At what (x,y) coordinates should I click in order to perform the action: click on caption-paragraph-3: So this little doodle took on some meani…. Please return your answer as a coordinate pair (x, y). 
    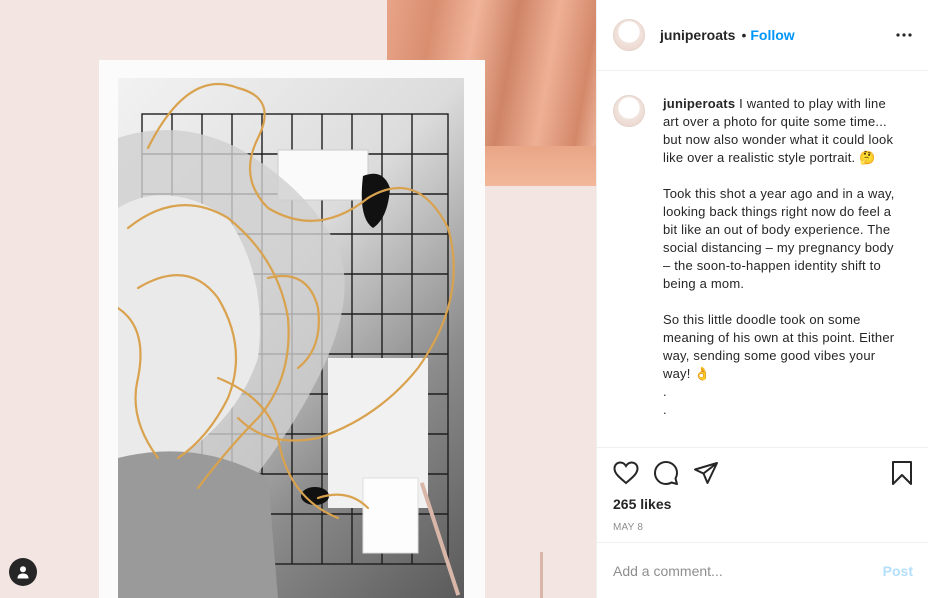
    Looking at the image, I should click on (779, 346).